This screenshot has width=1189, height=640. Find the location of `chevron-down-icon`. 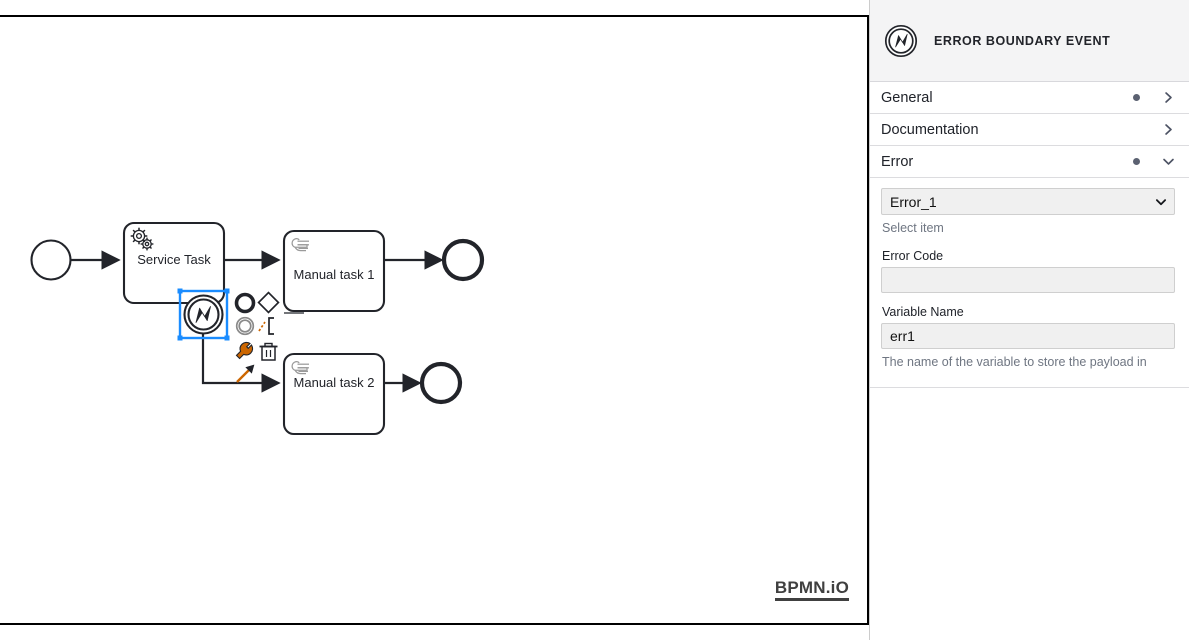

chevron-down-icon is located at coordinates (1168, 161).